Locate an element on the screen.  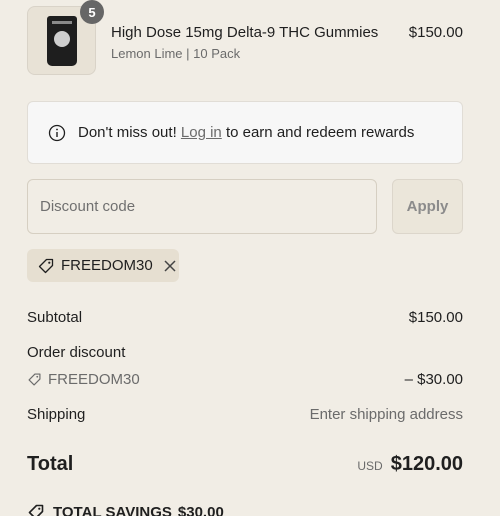
product-variant: Lemon Lime | 10 Pack is located at coordinates (176, 53).